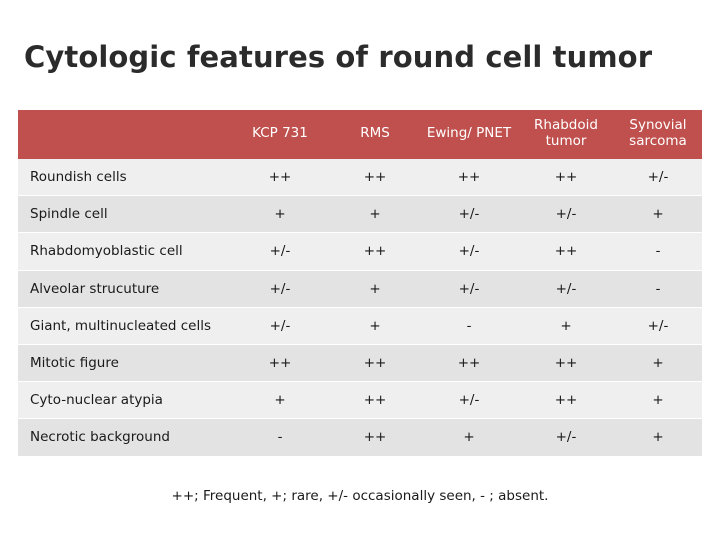 Image resolution: width=720 pixels, height=540 pixels. What do you see at coordinates (124, 437) in the screenshot?
I see `row-label-necrotic-background: Necrotic background` at bounding box center [124, 437].